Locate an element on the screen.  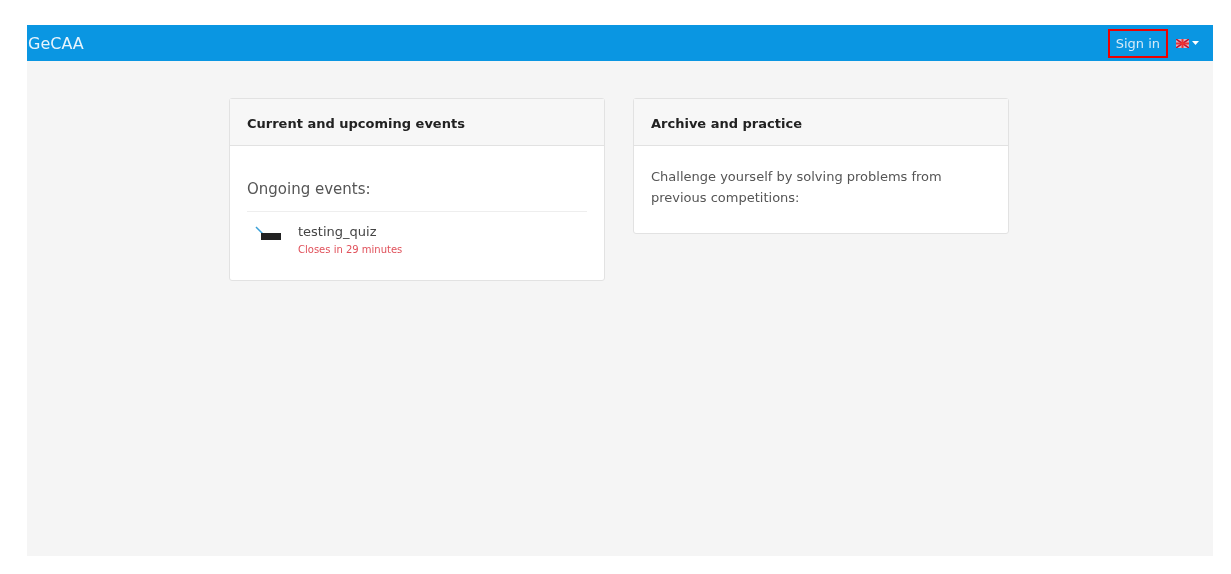
language-dropdown is located at coordinates (1187, 43).